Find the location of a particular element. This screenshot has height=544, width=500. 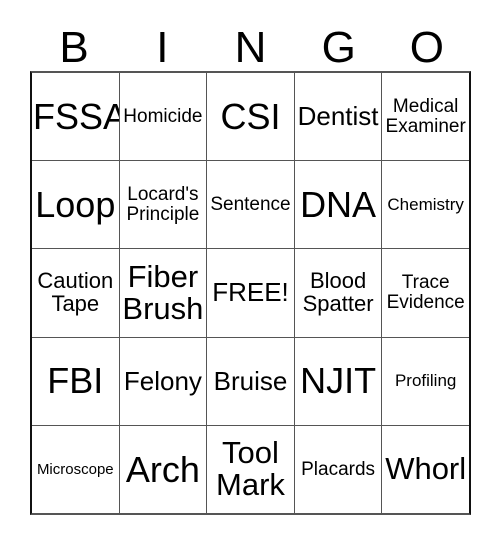

bingo-cell-label: Caution Tape is located at coordinates (75, 292).